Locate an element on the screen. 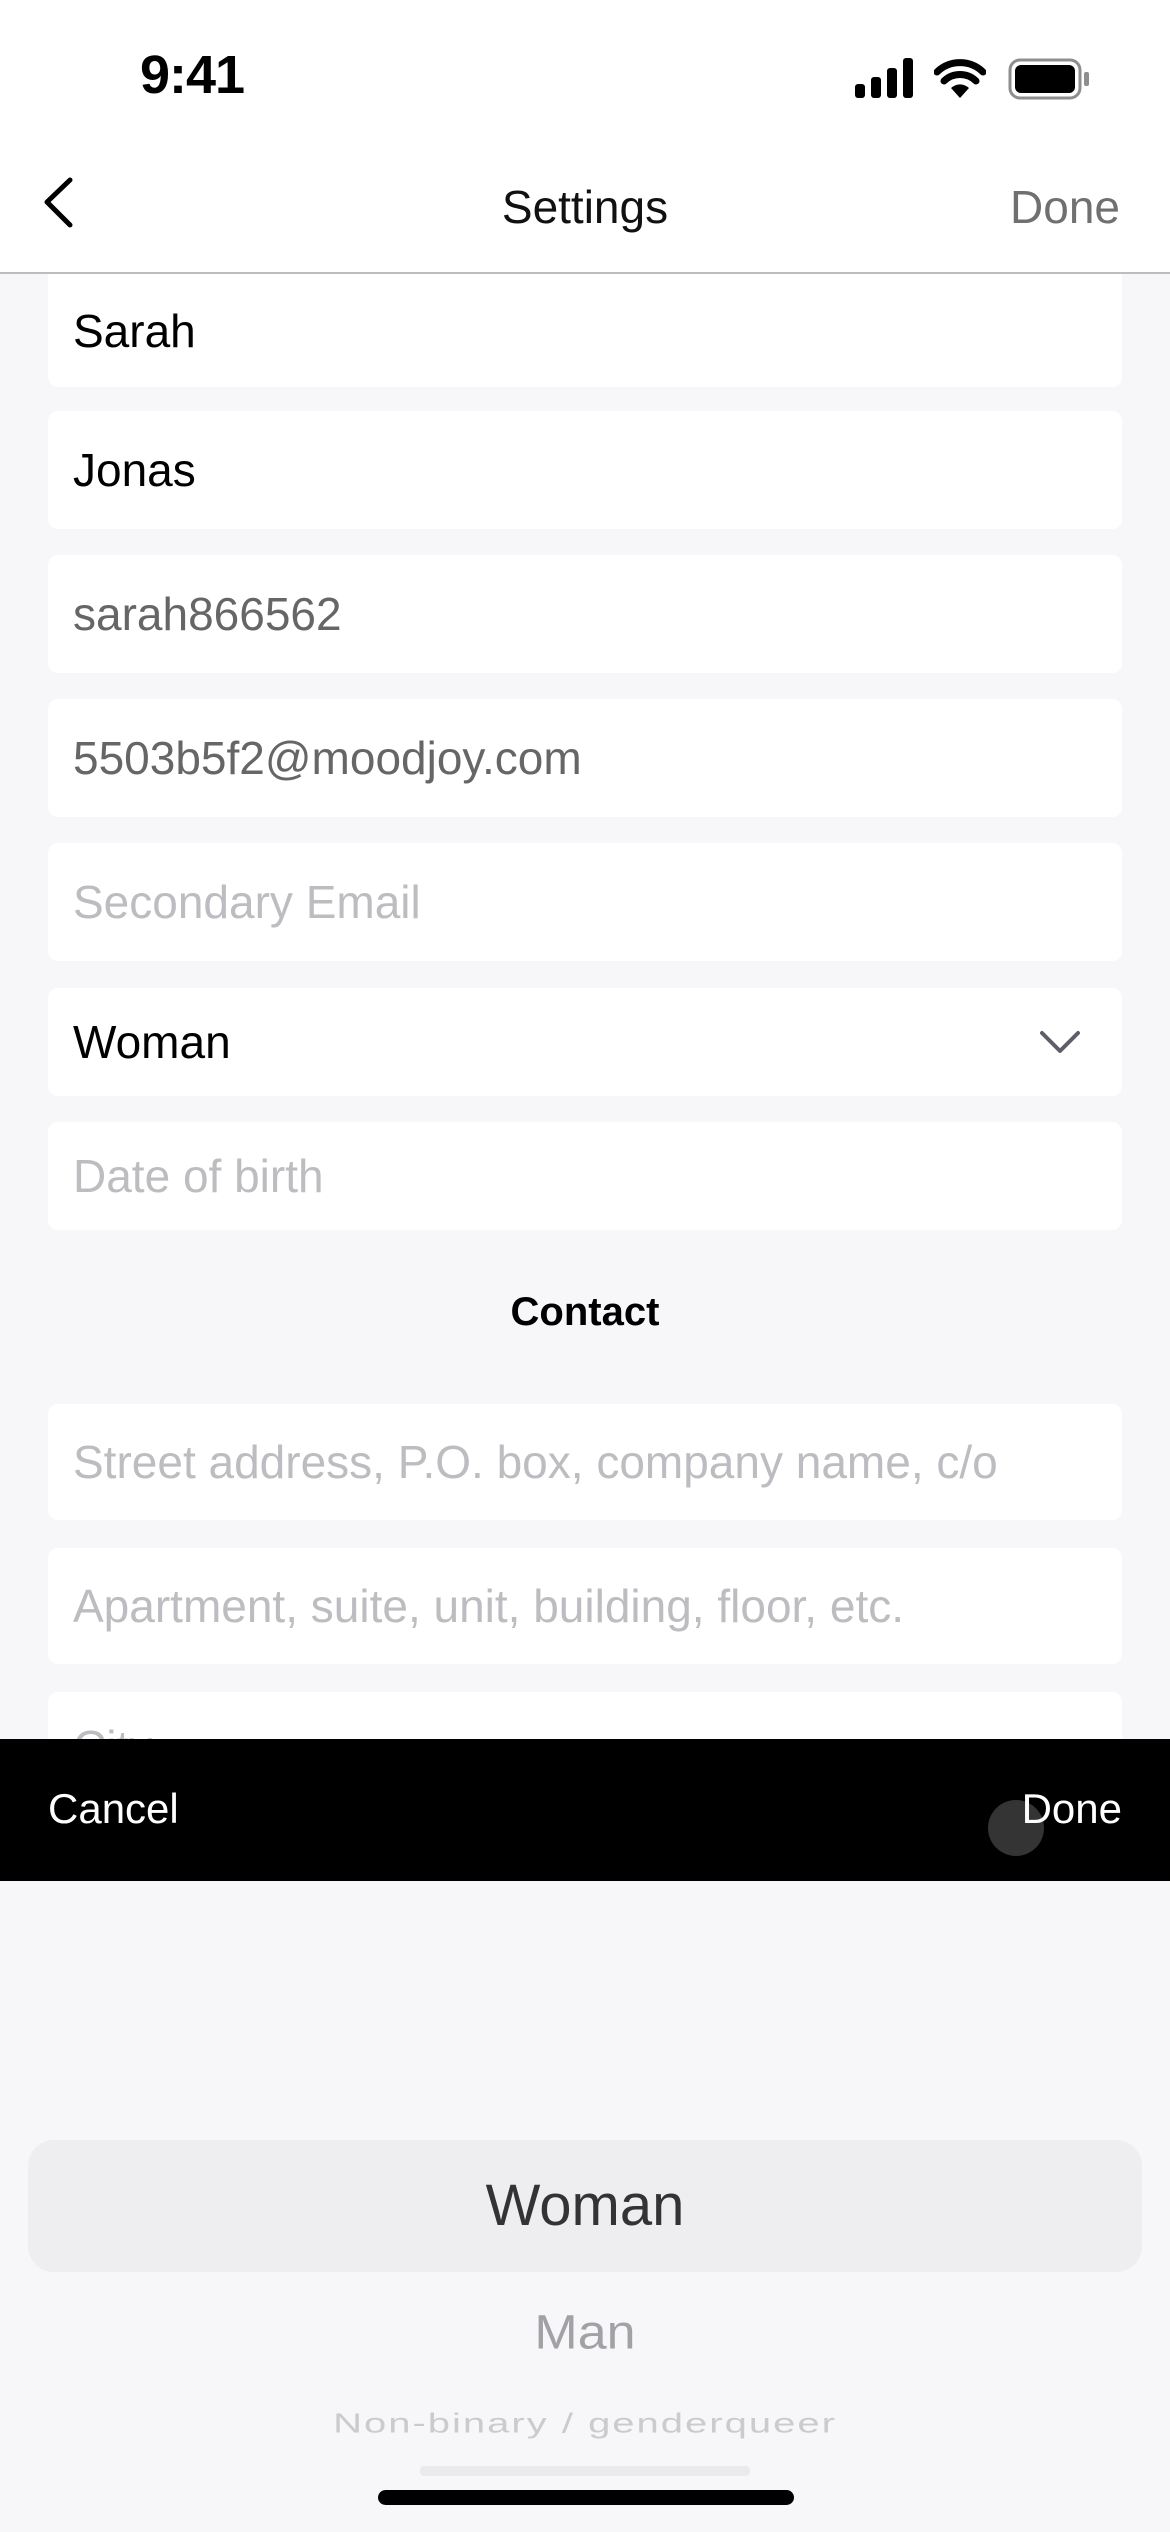  battery-icon is located at coordinates (1048, 79).